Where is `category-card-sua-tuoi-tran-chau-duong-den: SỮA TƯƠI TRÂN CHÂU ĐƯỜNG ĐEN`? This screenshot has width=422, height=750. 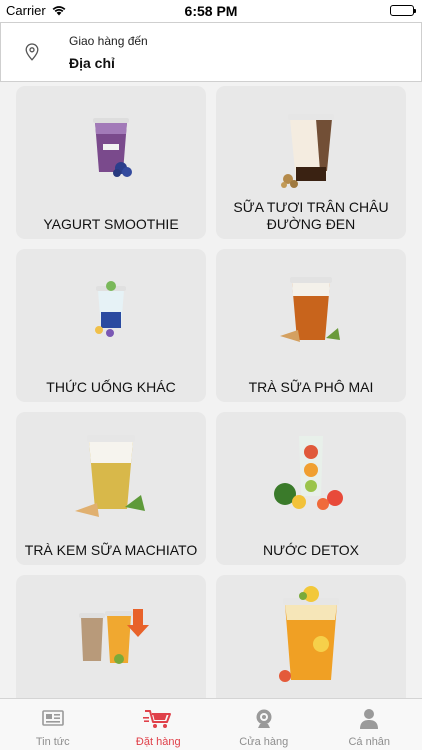
category-card-sua-tuoi-tran-chau-duong-den: SỮA TƯƠI TRÂN CHÂU ĐƯỜNG ĐEN is located at coordinates (311, 162).